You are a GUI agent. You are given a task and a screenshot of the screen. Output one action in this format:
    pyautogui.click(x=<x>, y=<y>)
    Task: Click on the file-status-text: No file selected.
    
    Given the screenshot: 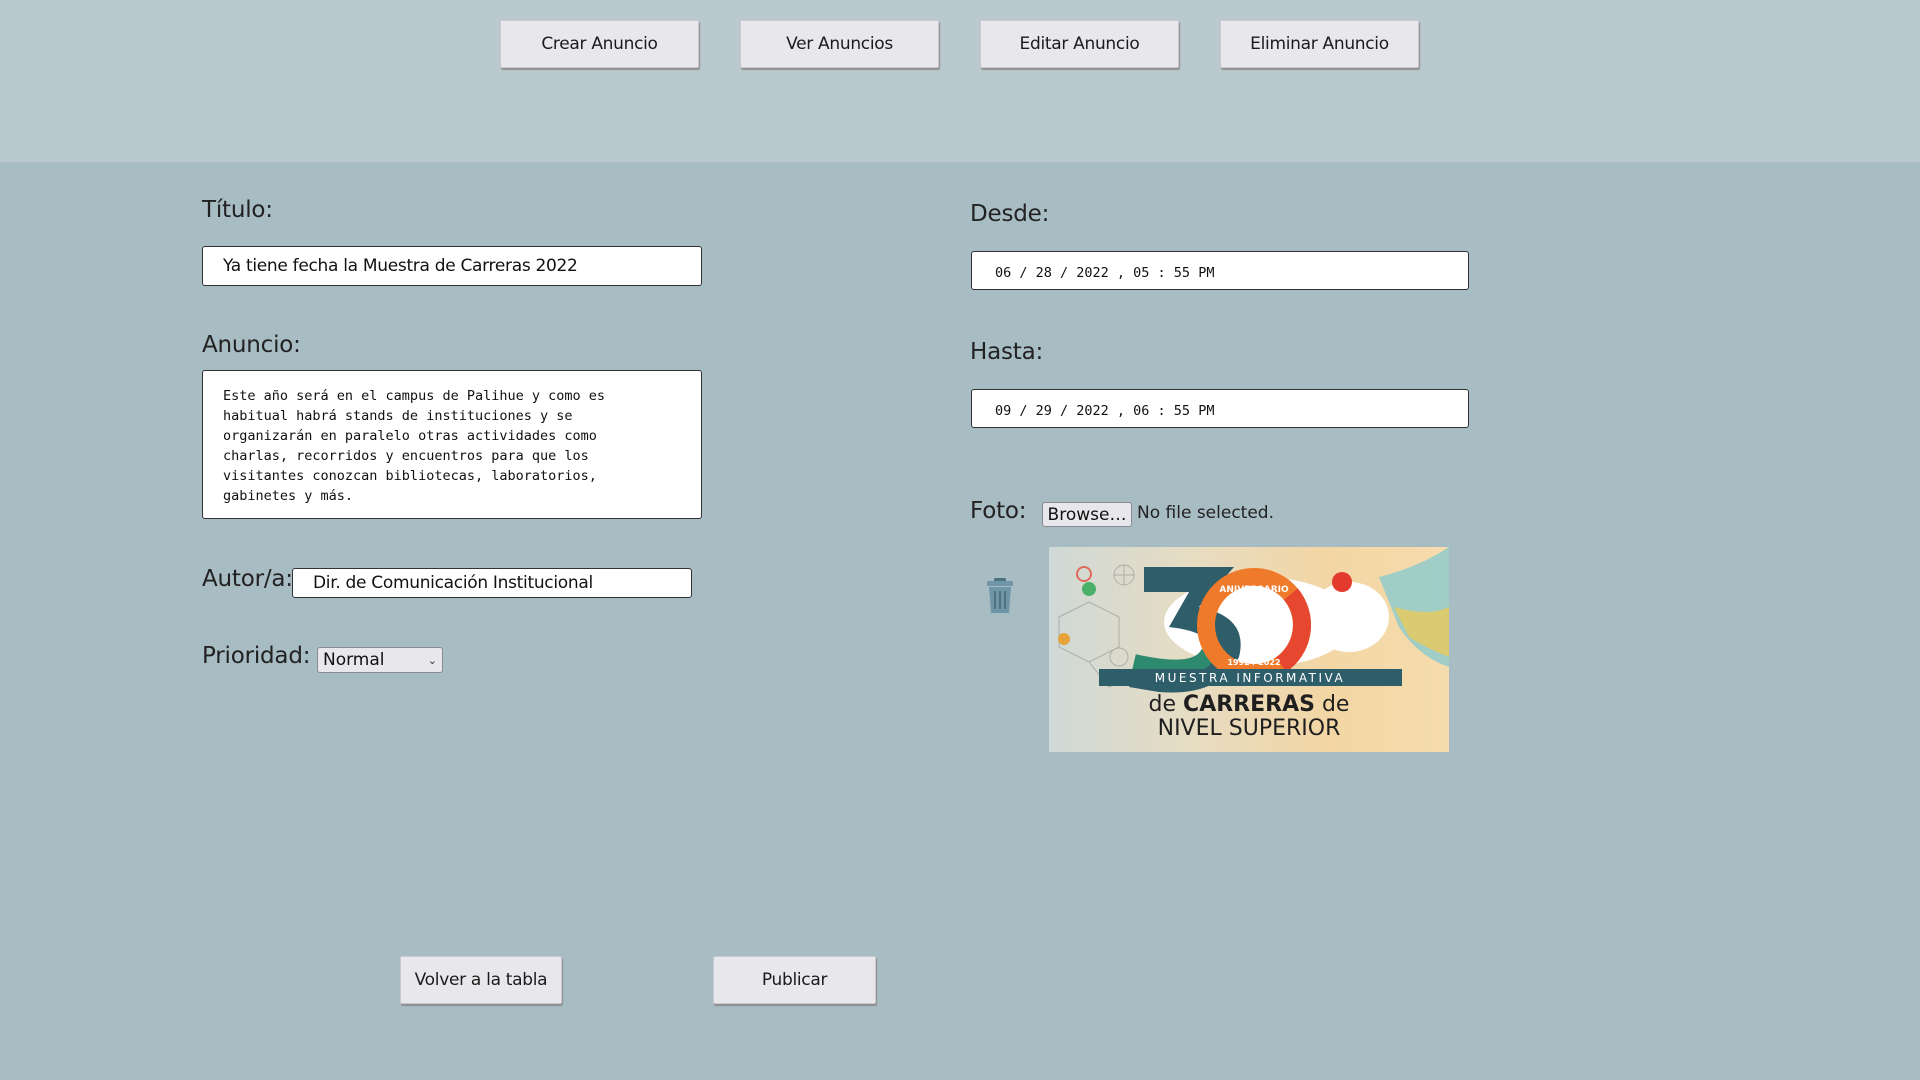 What is the action you would take?
    pyautogui.click(x=1205, y=513)
    